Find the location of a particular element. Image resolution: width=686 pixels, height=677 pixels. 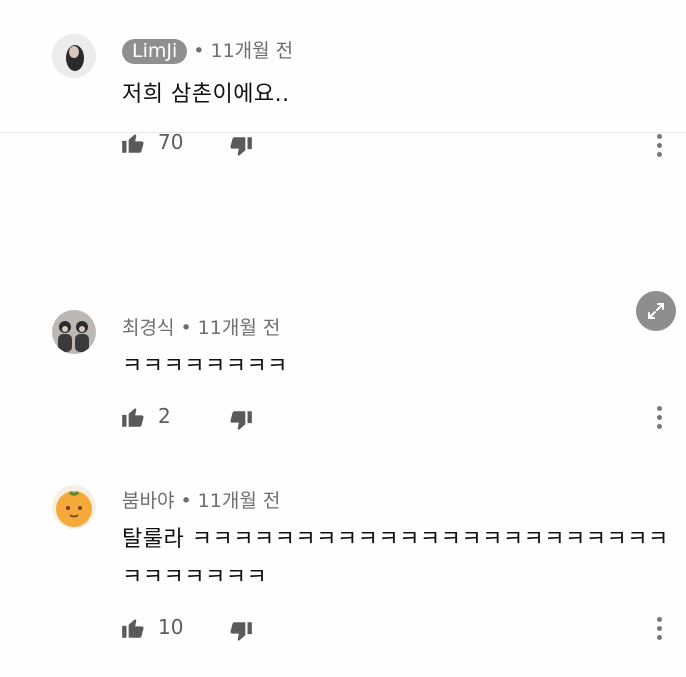

expand-icon is located at coordinates (656, 311).